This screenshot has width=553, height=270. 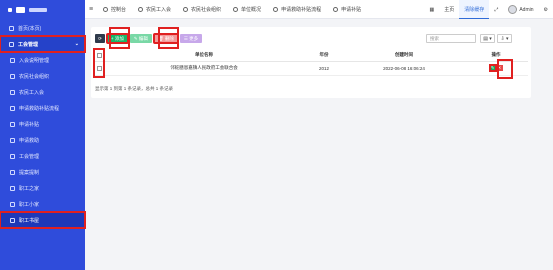 What do you see at coordinates (496, 38) in the screenshot?
I see `table-tools: ▤ ▾ ⇩ ▾` at bounding box center [496, 38].